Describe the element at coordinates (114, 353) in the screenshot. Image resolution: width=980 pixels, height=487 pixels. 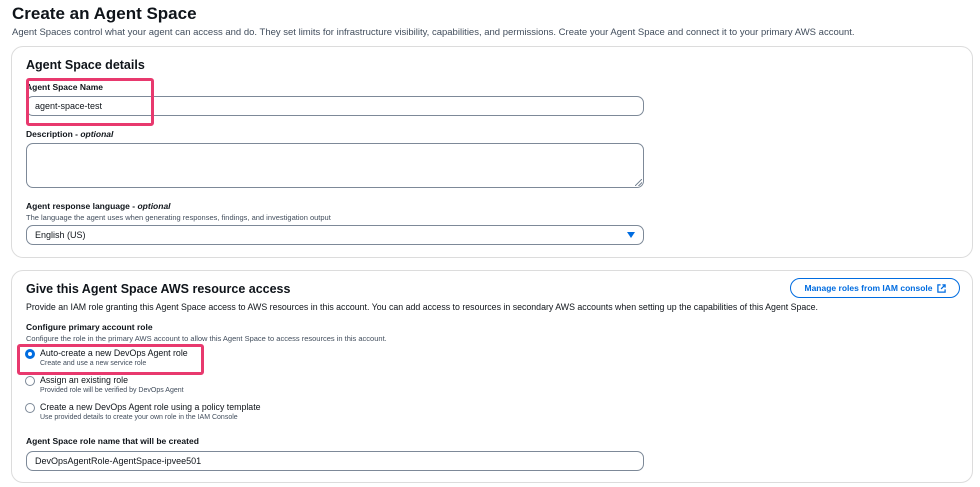
I see `radio-option-label: Auto-create a new DevOps Agent role` at that location.